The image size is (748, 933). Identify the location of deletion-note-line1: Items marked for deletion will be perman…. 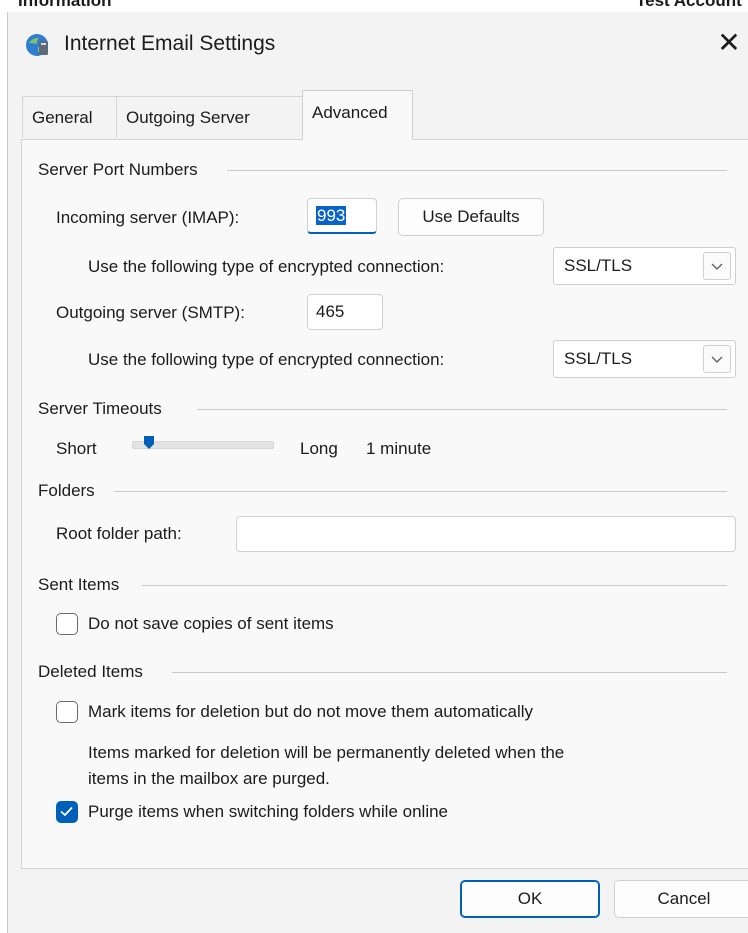
(326, 752).